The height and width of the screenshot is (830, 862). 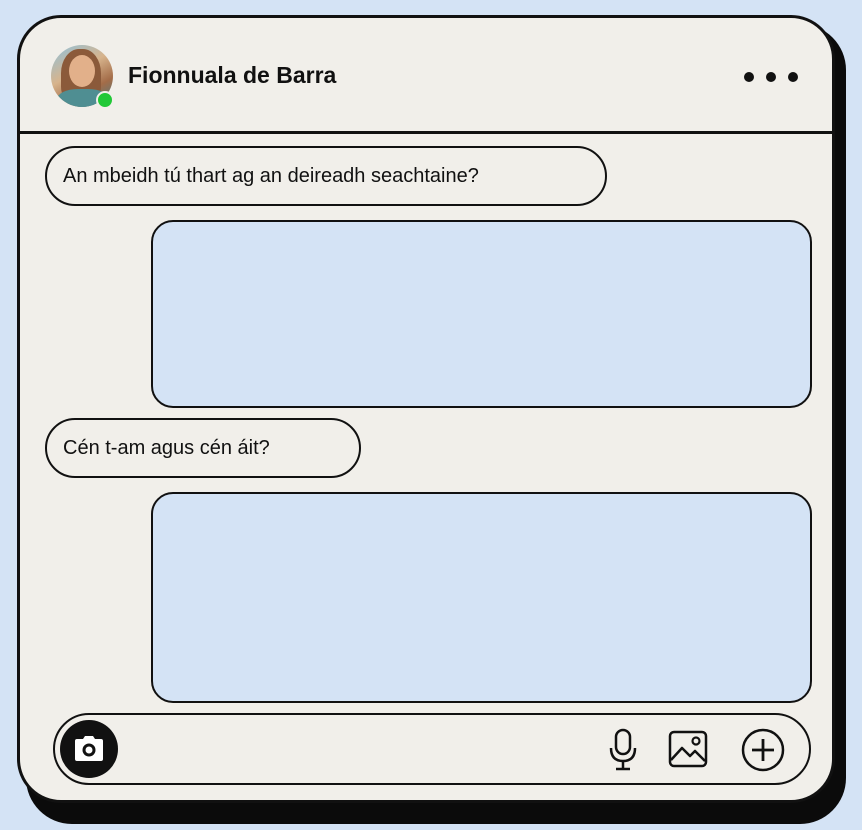 I want to click on contact-name: Fionnuala de Barra, so click(x=232, y=75).